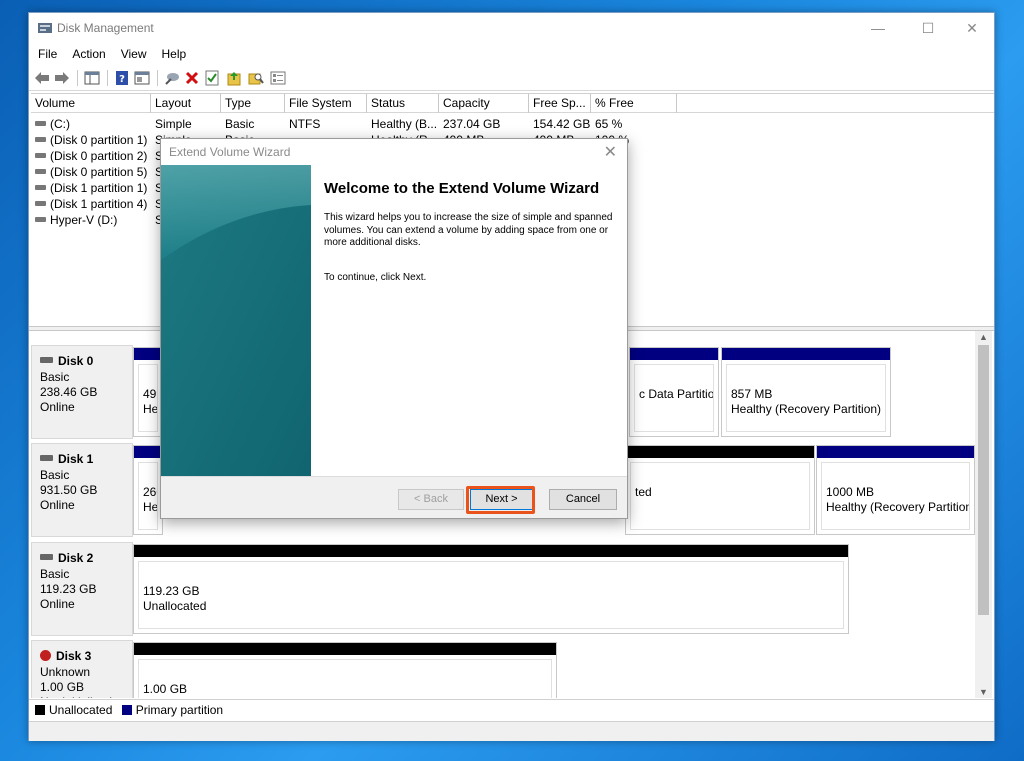  What do you see at coordinates (720, 496) in the screenshot?
I see `partition-info: ted` at bounding box center [720, 496].